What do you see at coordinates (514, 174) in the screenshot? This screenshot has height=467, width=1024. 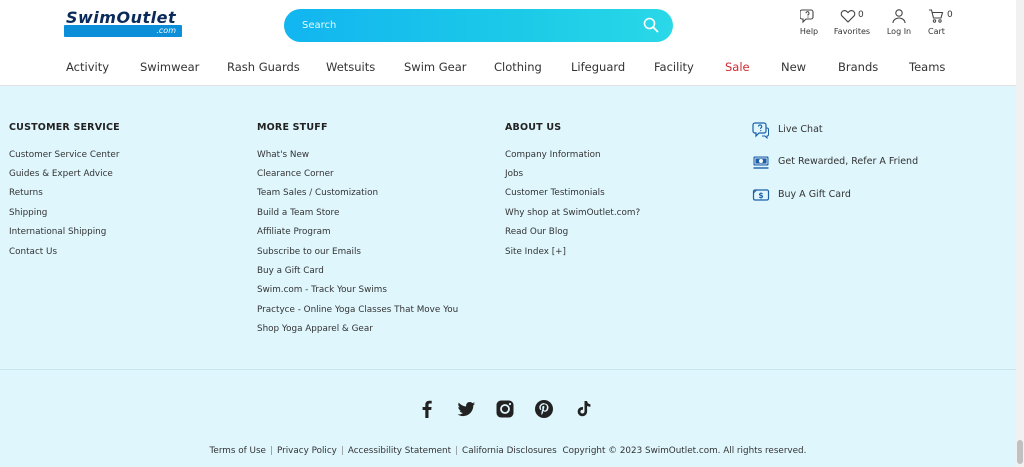 I see `link-jobs: Jobs` at bounding box center [514, 174].